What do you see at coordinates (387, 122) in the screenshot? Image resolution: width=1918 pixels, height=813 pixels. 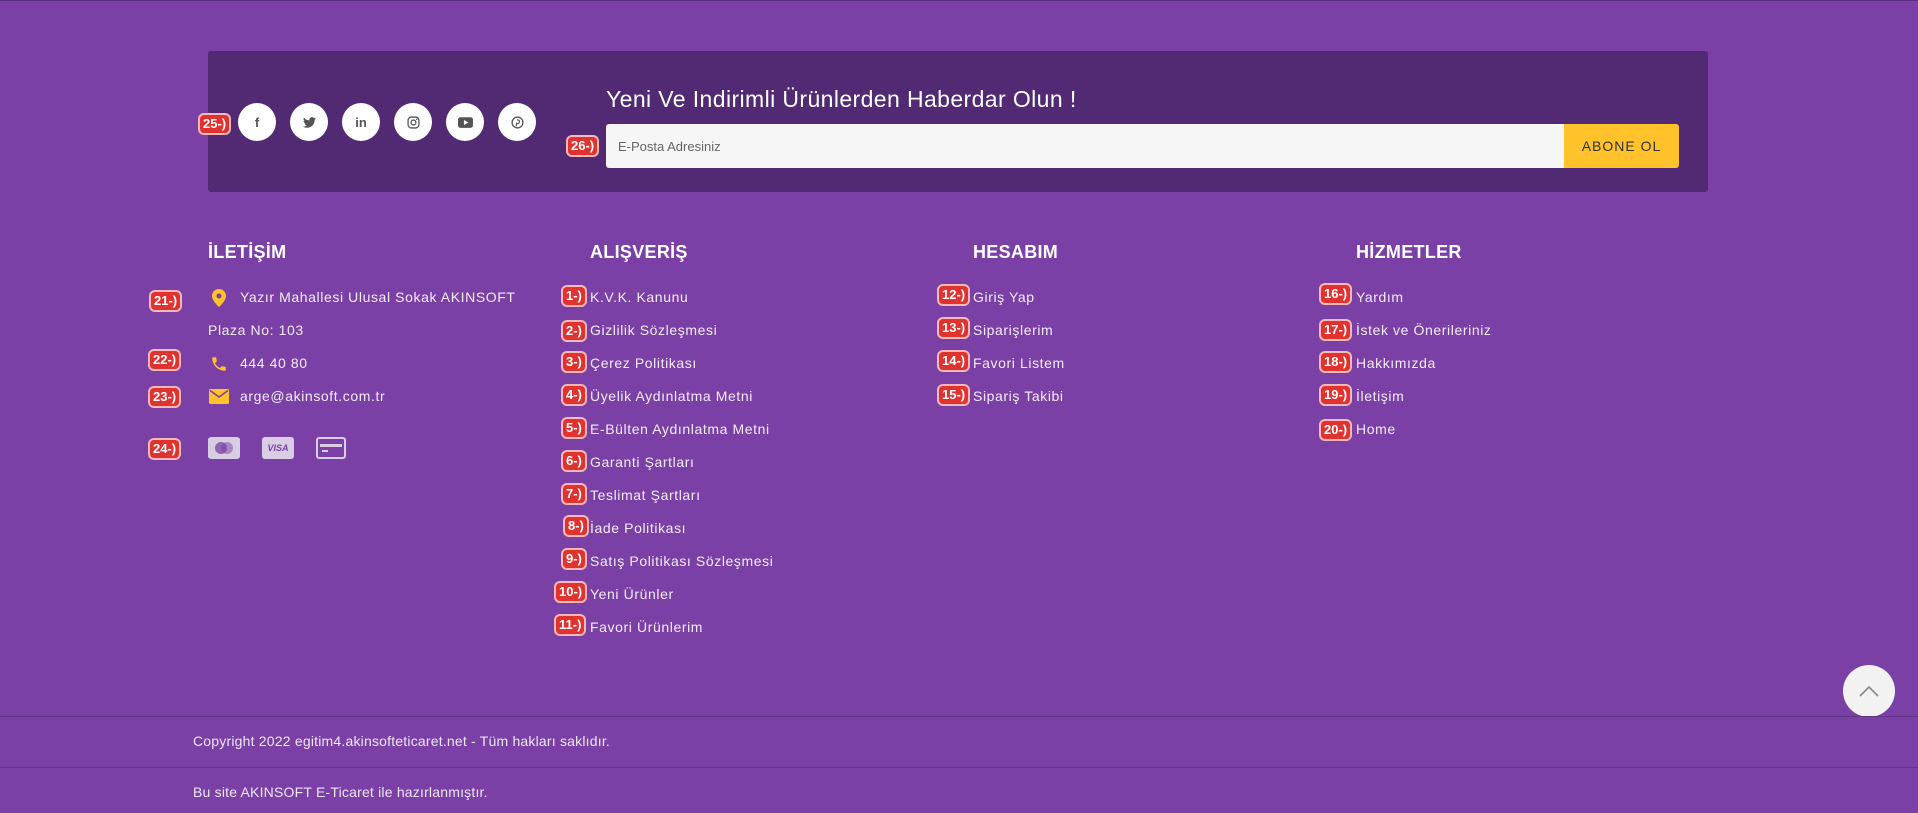 I see `social-links: f in` at bounding box center [387, 122].